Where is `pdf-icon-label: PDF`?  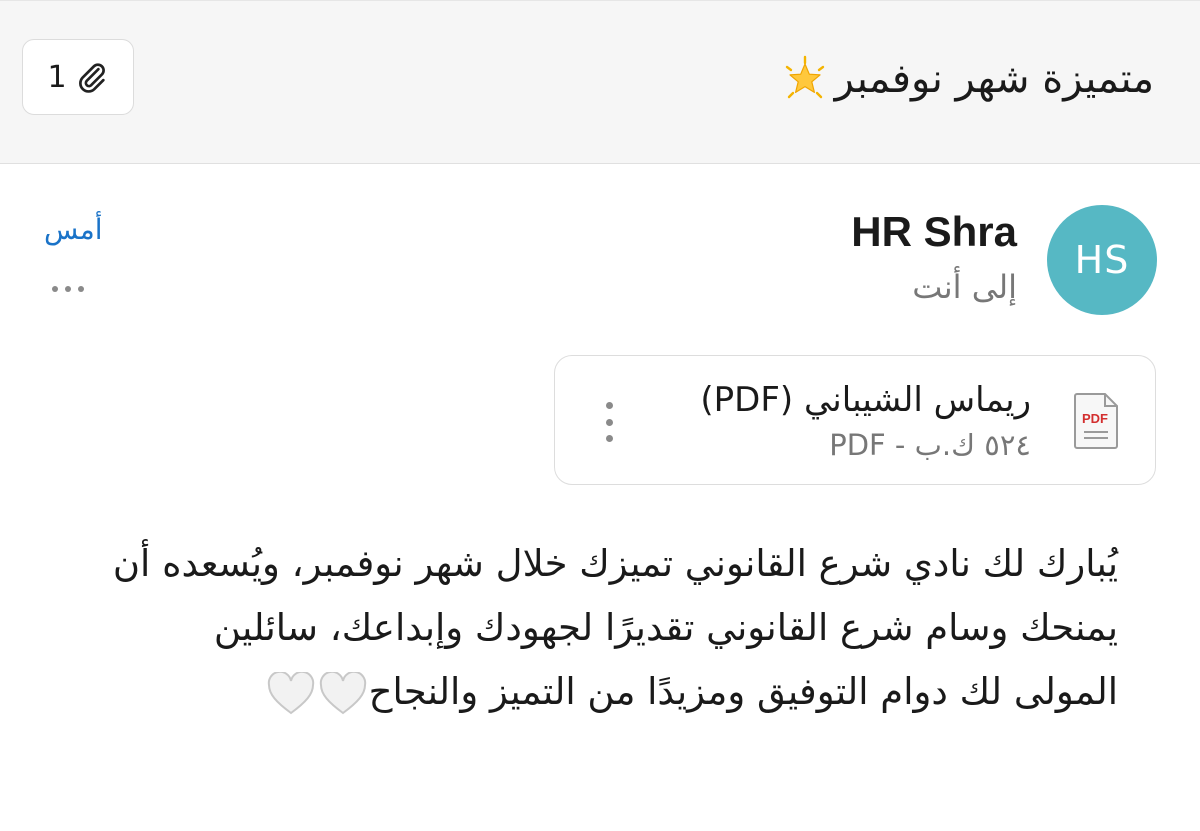 pdf-icon-label: PDF is located at coordinates (1095, 418).